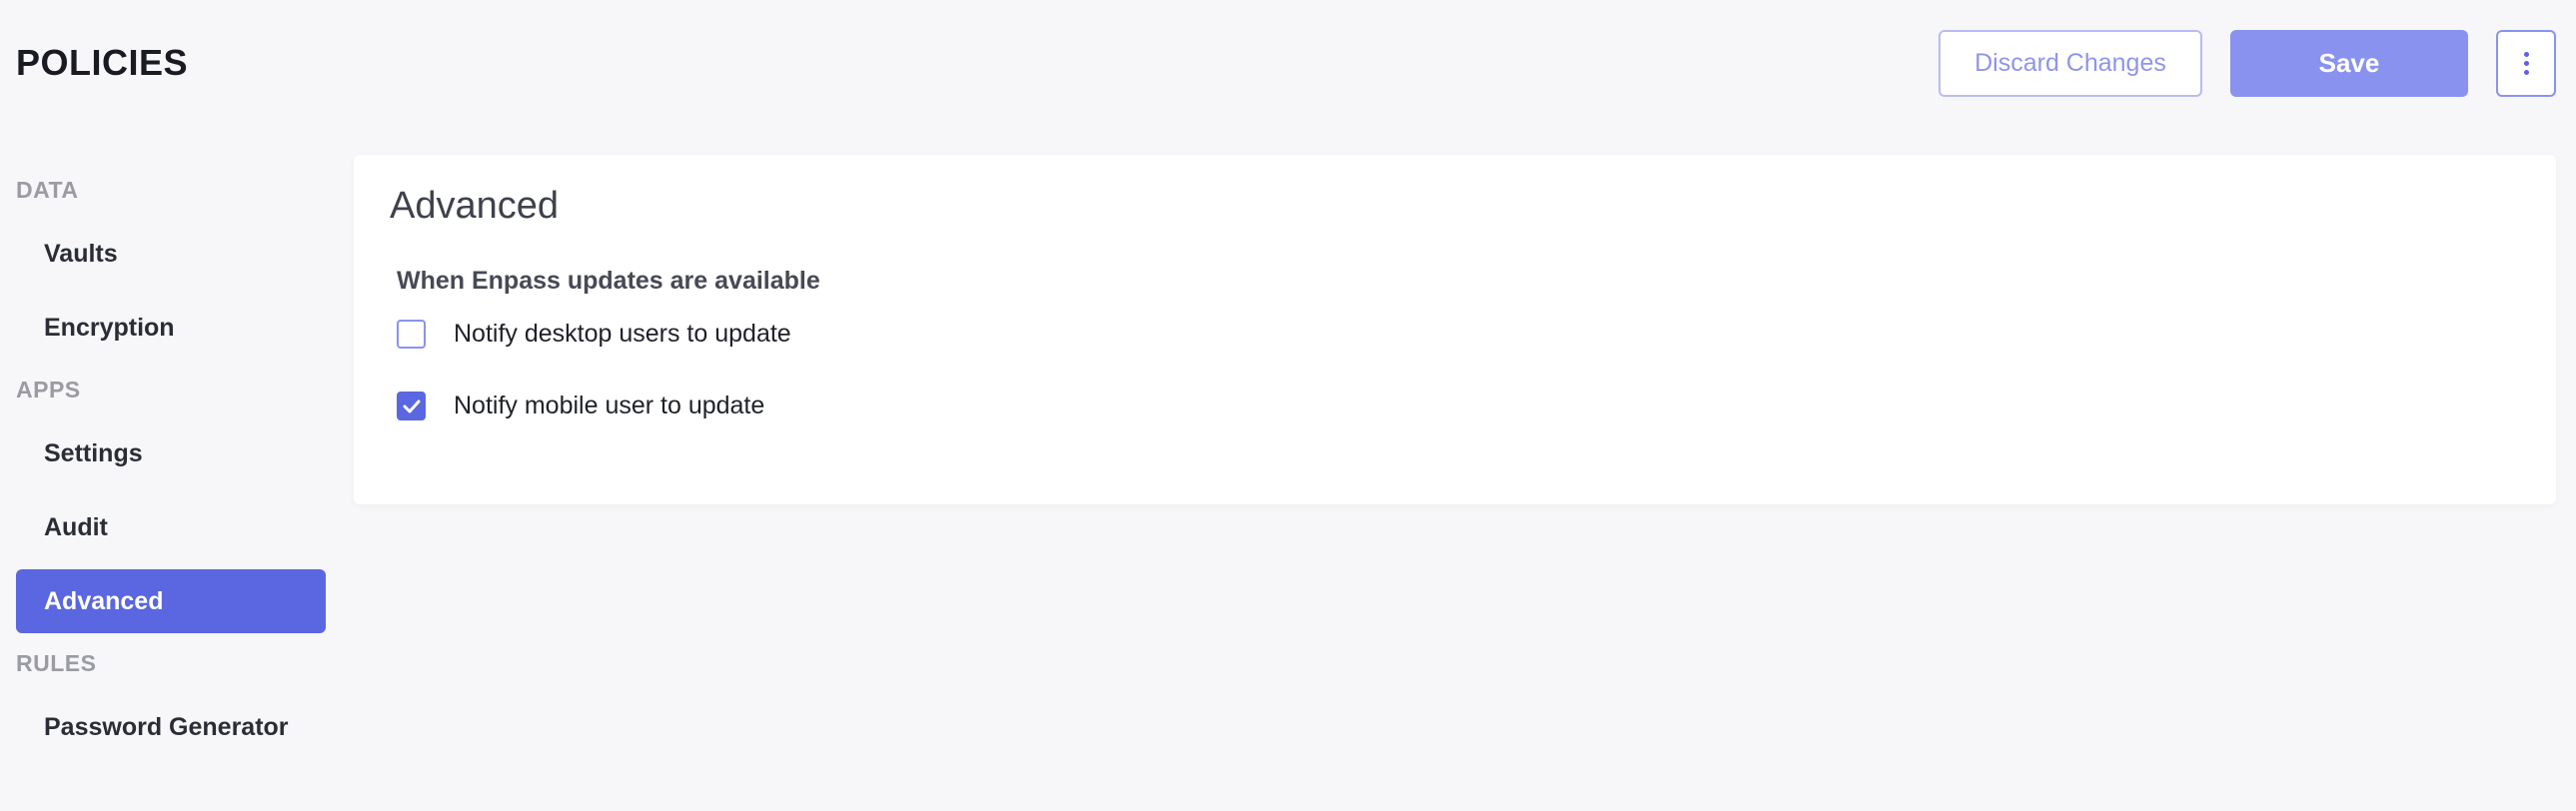  Describe the element at coordinates (171, 527) in the screenshot. I see `sidebar-item-audit: Audit` at that location.